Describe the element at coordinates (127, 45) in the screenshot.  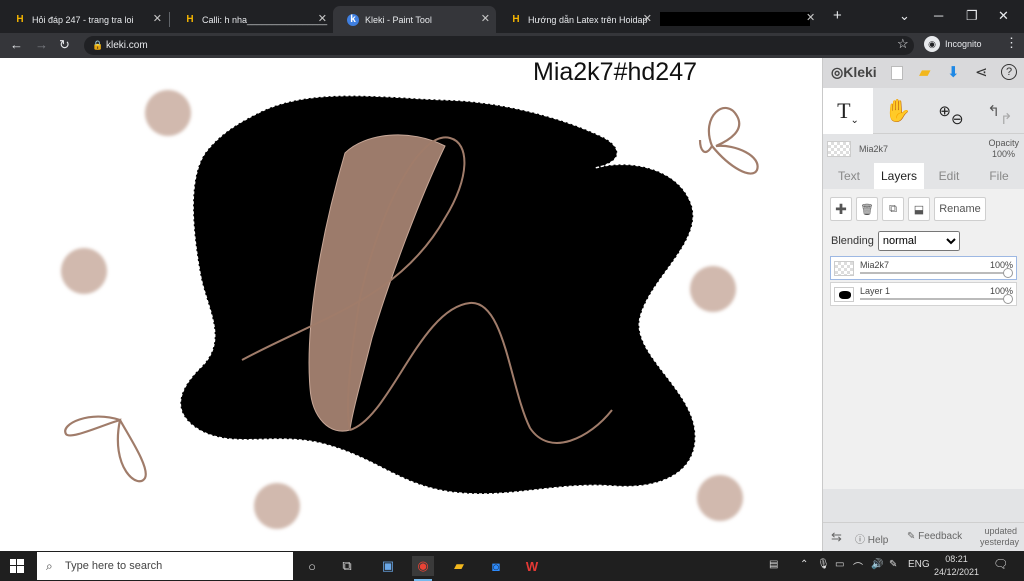
I see `url-text: kleki.com` at that location.